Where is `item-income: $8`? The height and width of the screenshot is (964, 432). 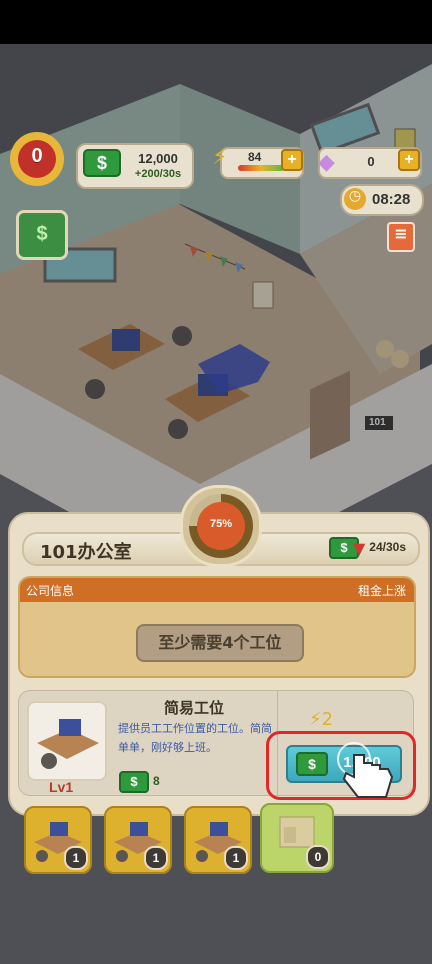 item-income: $8 is located at coordinates (139, 782).